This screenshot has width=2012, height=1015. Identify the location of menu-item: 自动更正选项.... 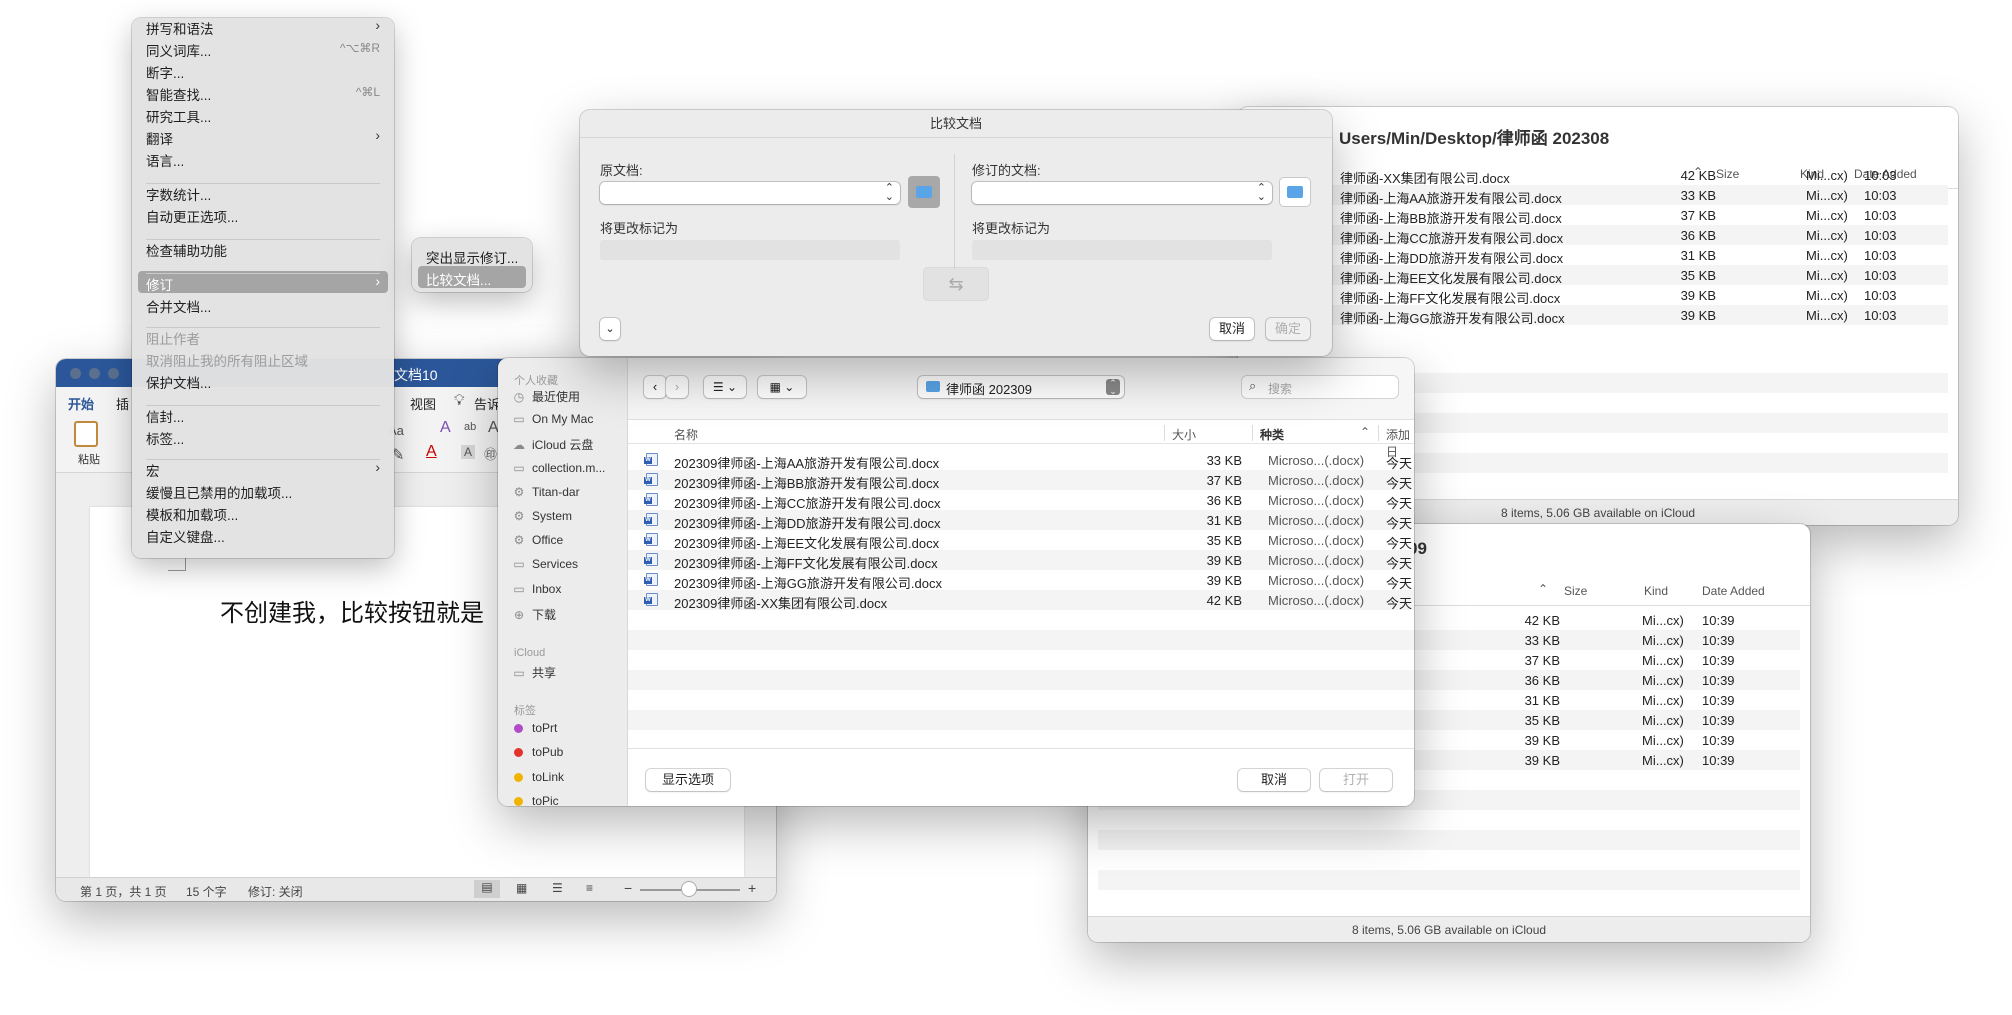
(263, 214).